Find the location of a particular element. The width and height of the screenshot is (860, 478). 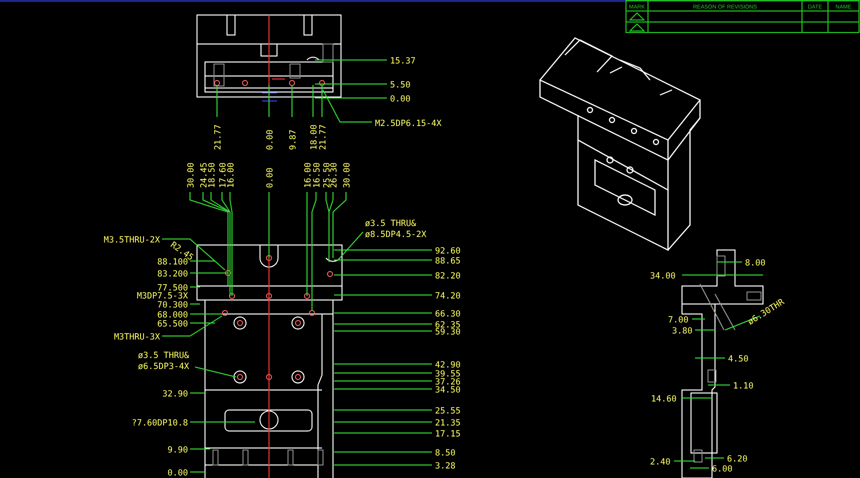

dimension-label: 39.55 is located at coordinates (448, 375).